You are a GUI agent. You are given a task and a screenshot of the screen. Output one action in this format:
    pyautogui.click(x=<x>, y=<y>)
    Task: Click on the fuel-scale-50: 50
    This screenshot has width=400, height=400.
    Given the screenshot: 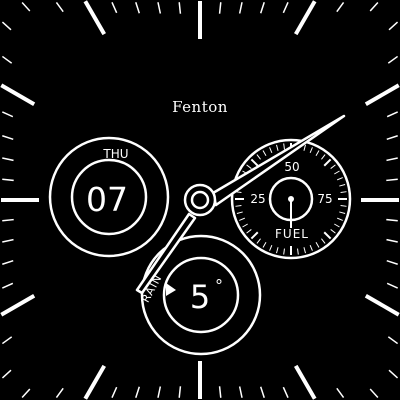 What is the action you would take?
    pyautogui.click(x=291, y=167)
    